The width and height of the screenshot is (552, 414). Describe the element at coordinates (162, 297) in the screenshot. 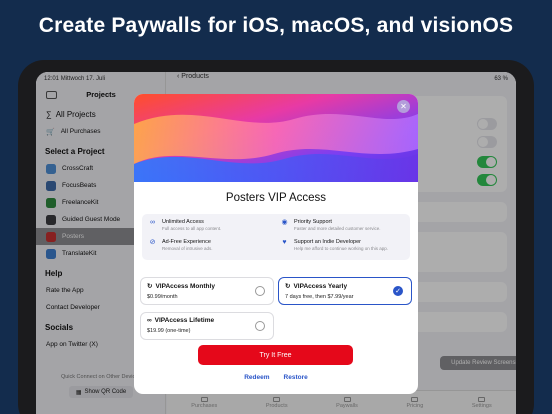

I see `plan-price: $0.99/month` at that location.